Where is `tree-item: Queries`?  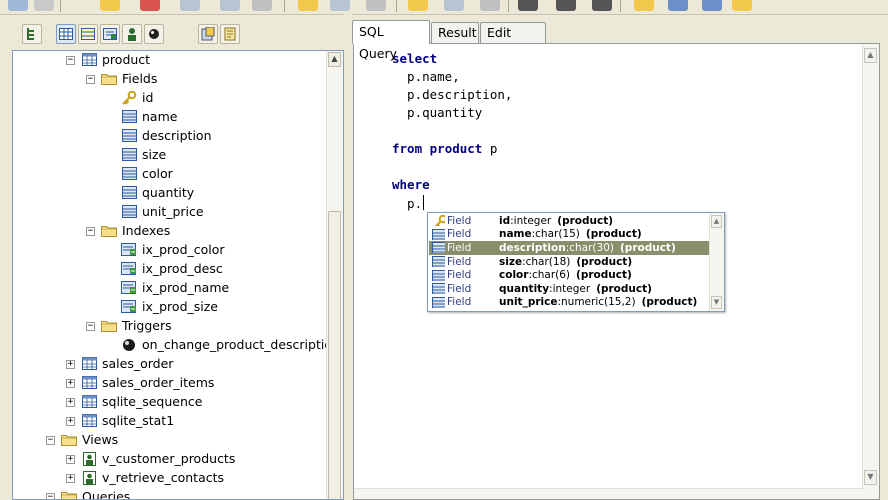 tree-item: Queries is located at coordinates (95, 493).